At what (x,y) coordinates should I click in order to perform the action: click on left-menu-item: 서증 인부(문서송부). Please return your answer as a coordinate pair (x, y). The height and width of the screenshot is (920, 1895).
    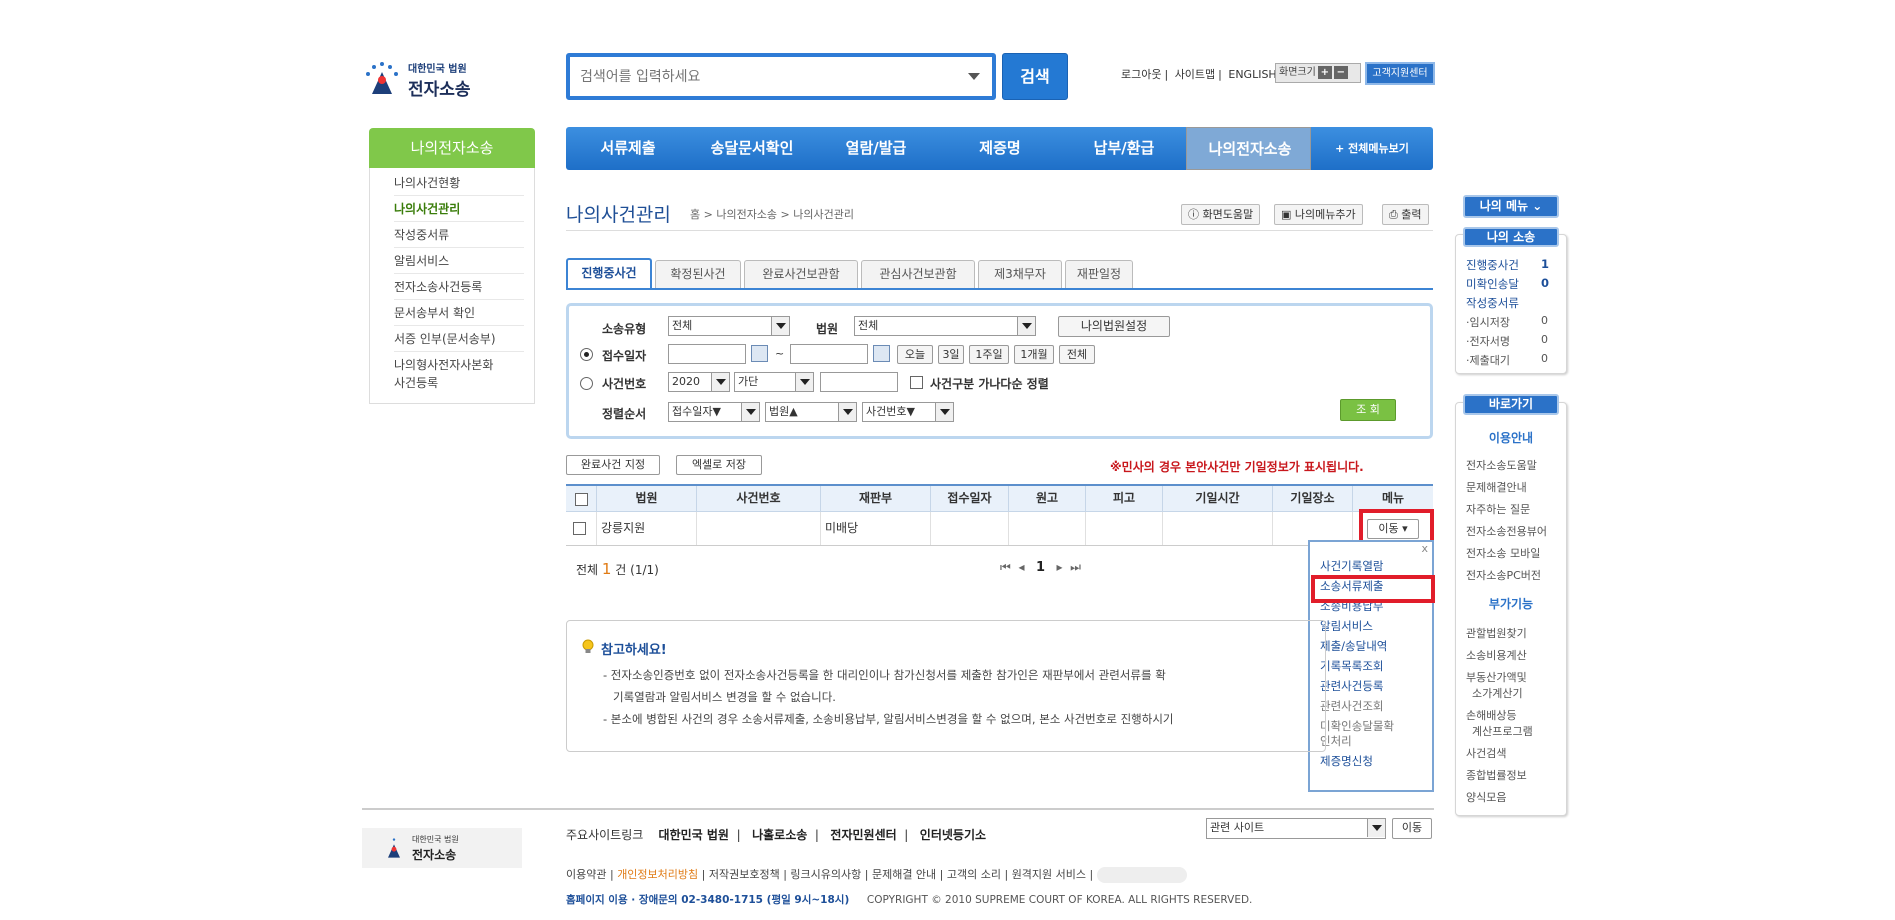
    Looking at the image, I should click on (459, 342).